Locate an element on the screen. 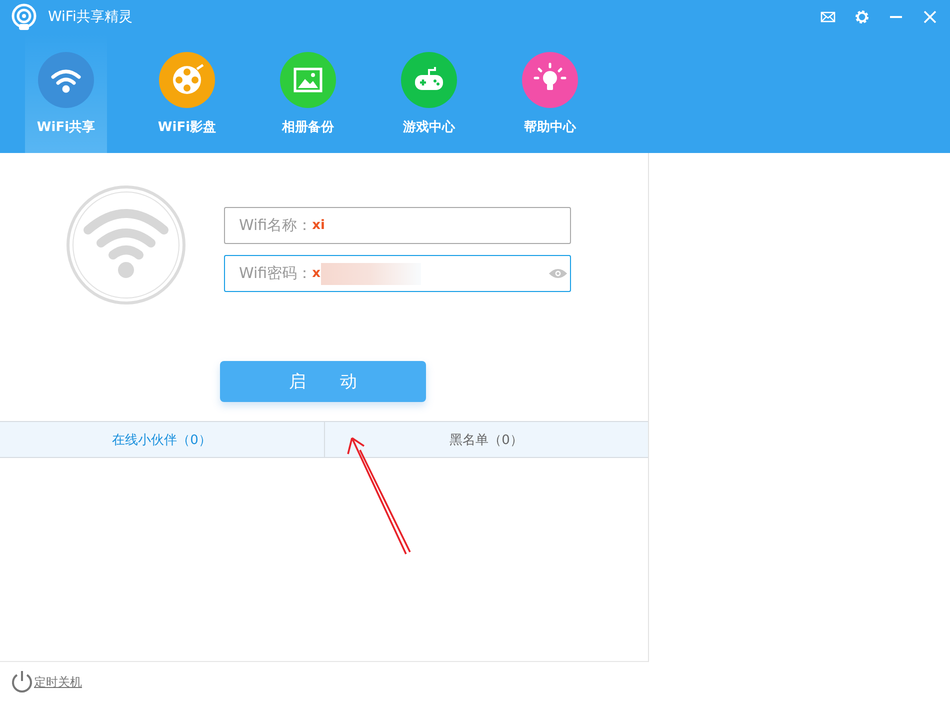 This screenshot has height=702, width=950. nav-tab: 帮助中心 is located at coordinates (550, 93).